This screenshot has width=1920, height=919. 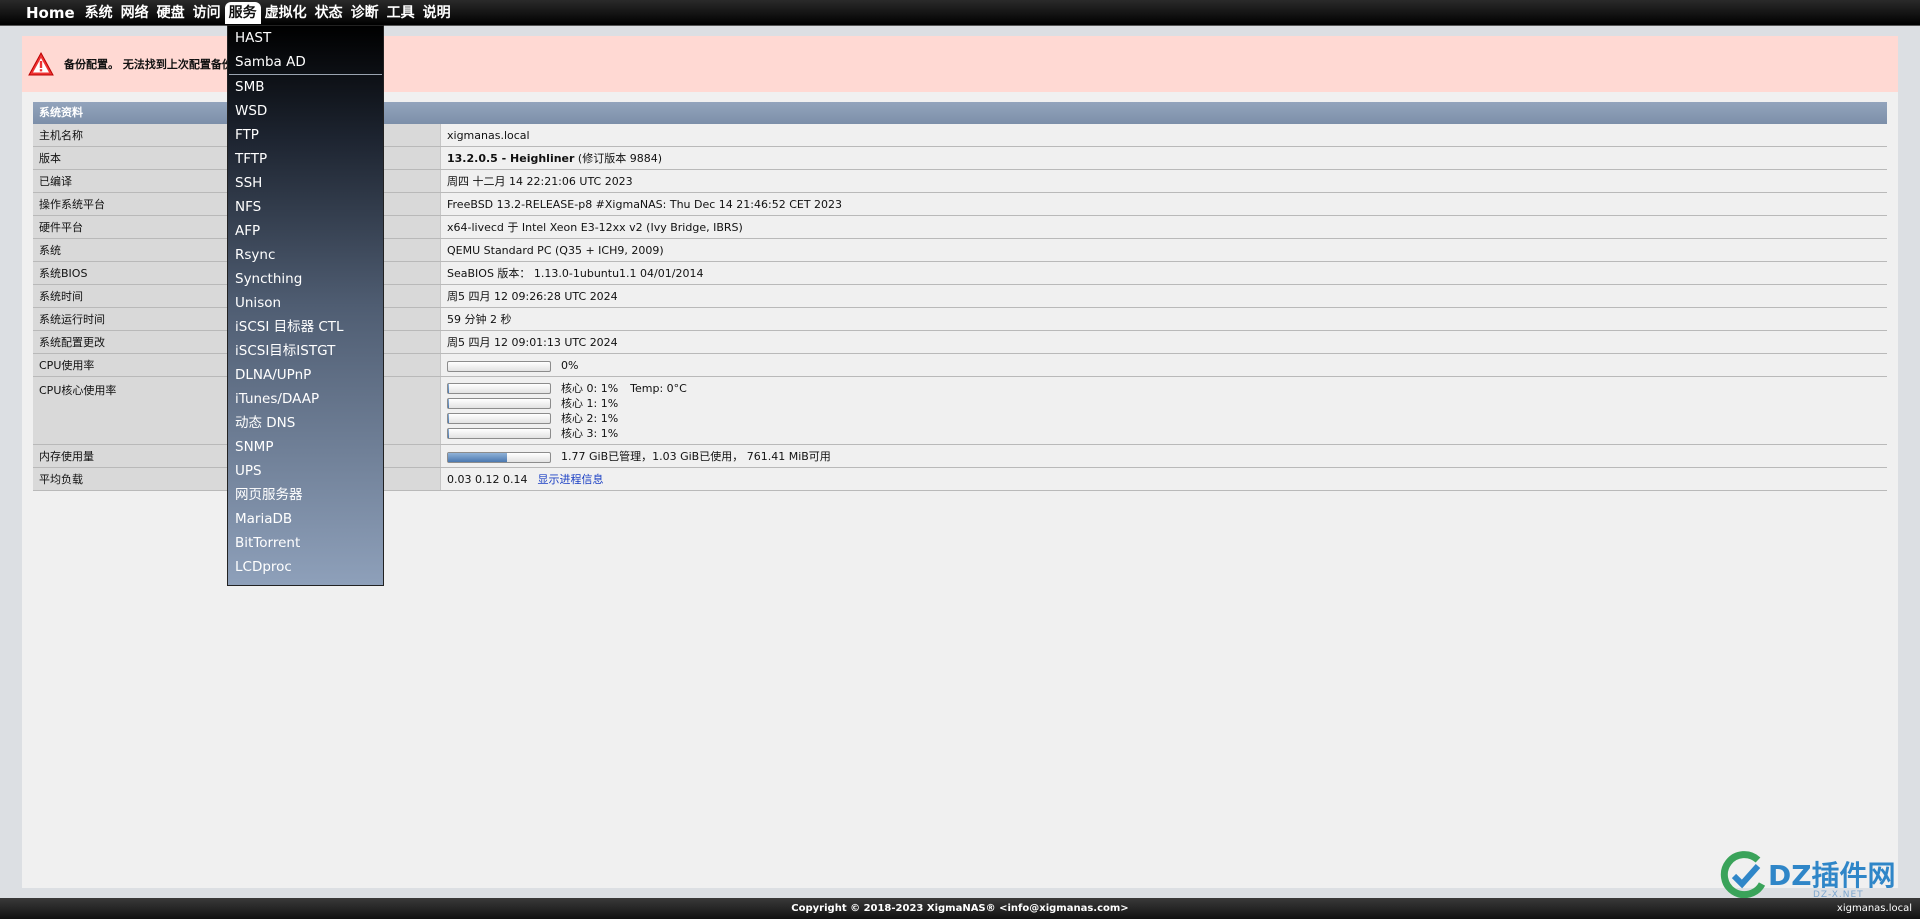 I want to click on config-change-value: 周5 四月 12 09:01:13 UTC 2024, so click(x=1164, y=342).